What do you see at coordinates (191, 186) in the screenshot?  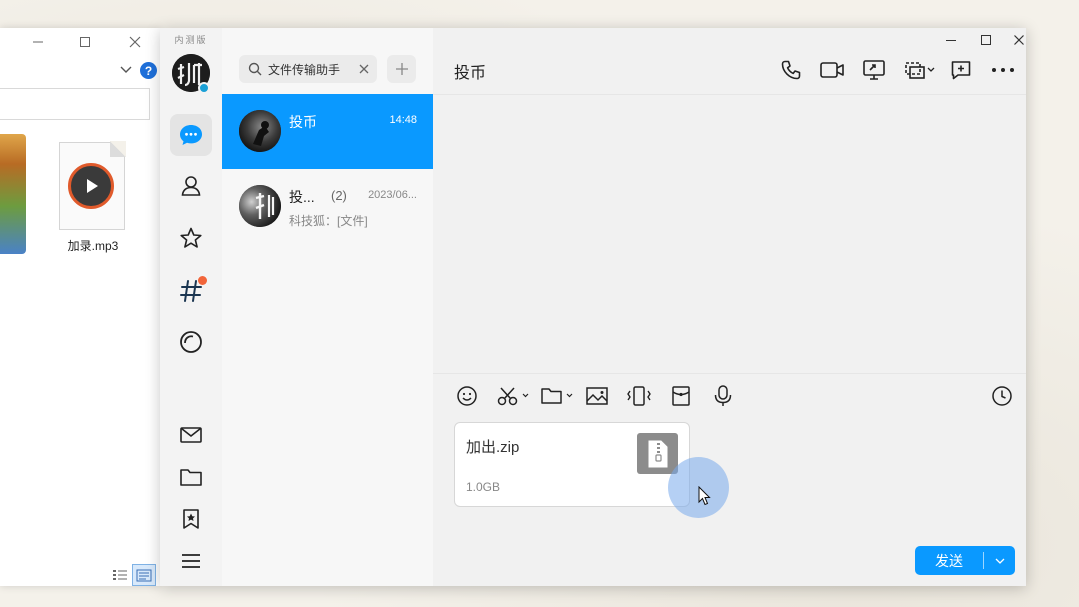 I see `contacts-icon` at bounding box center [191, 186].